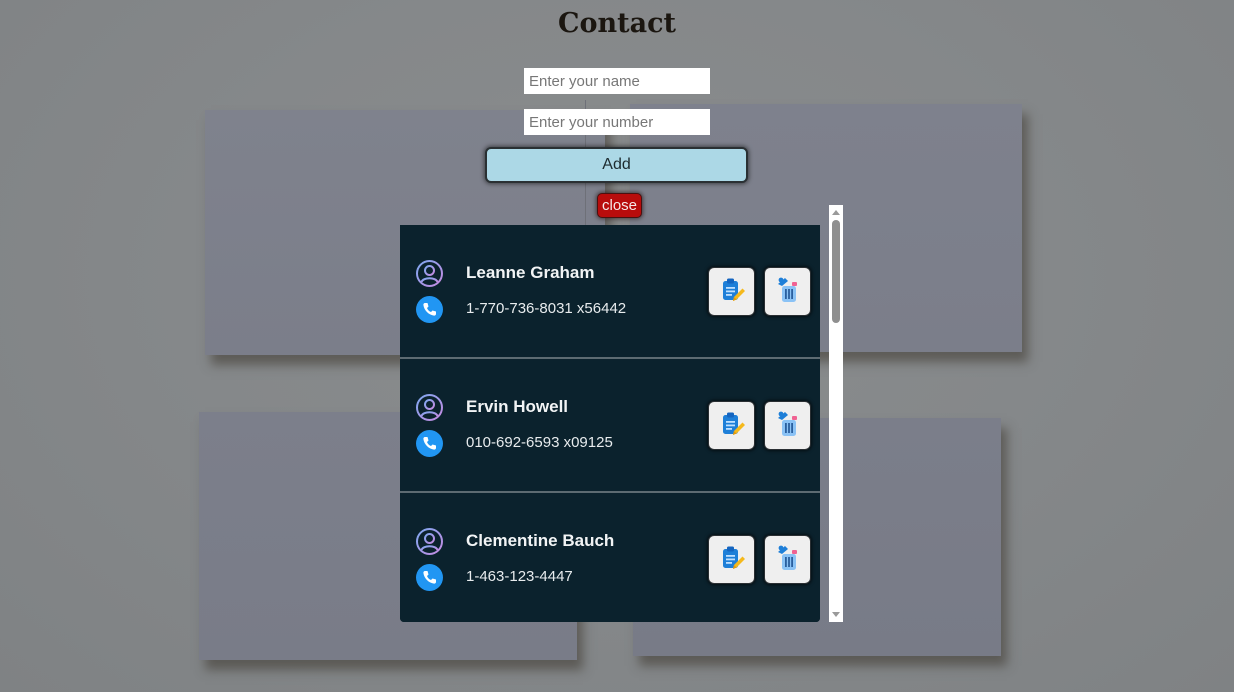 This screenshot has height=692, width=1234. What do you see at coordinates (540, 540) in the screenshot?
I see `contact-name: Clementine Bauch` at bounding box center [540, 540].